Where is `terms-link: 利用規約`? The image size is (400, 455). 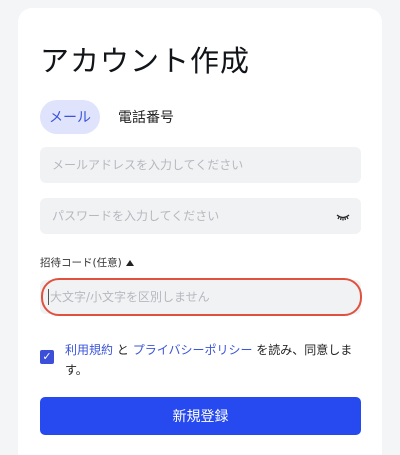
terms-link: 利用規約 is located at coordinates (89, 350).